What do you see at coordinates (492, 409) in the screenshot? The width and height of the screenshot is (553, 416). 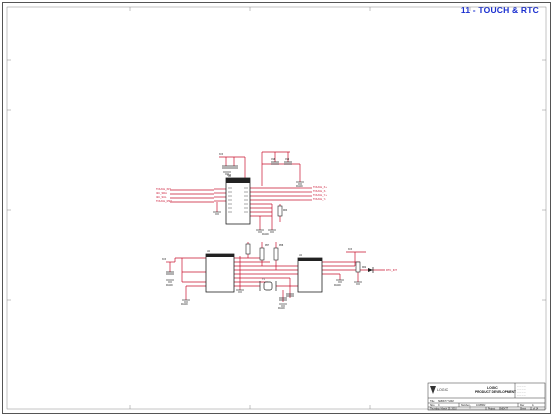 I see `project-label: Project` at bounding box center [492, 409].